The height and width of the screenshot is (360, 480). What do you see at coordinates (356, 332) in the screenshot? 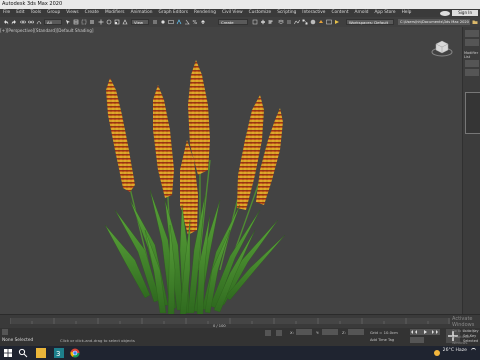
I see `z-coordinate-field` at bounding box center [356, 332].